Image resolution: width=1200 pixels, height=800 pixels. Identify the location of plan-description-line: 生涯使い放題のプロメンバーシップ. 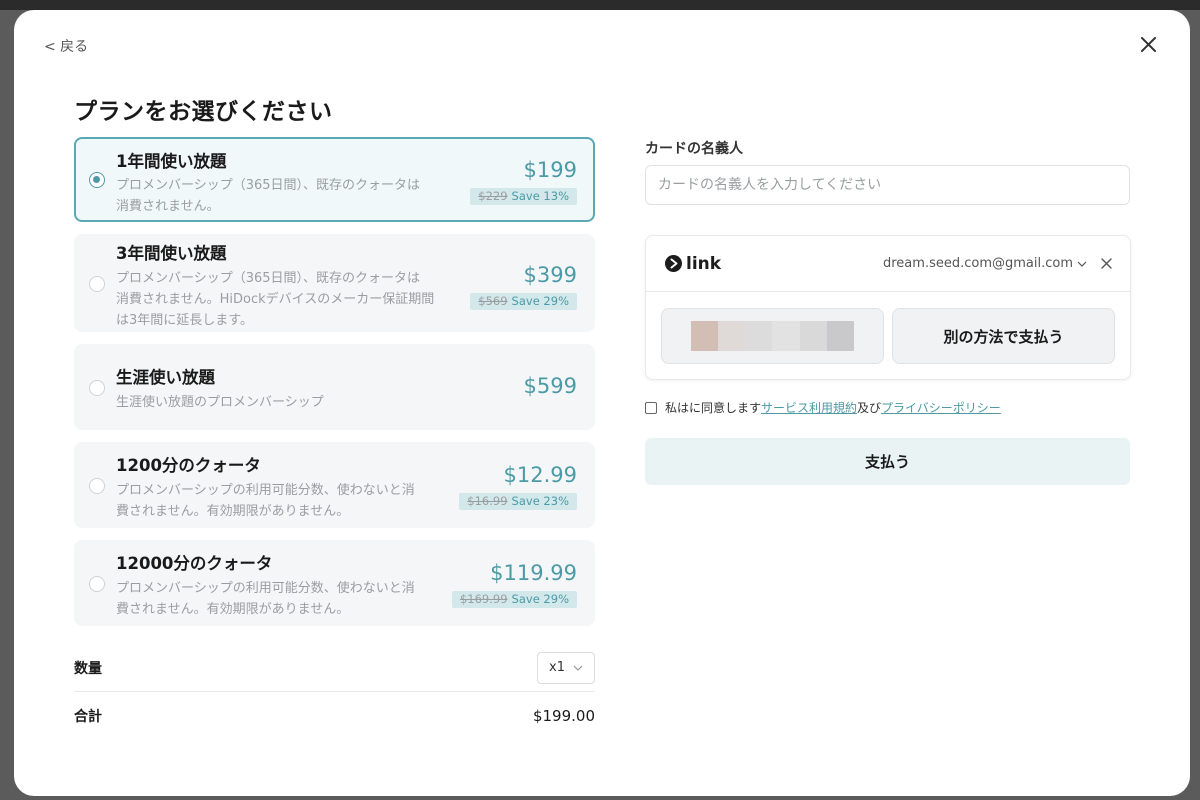
(220, 402).